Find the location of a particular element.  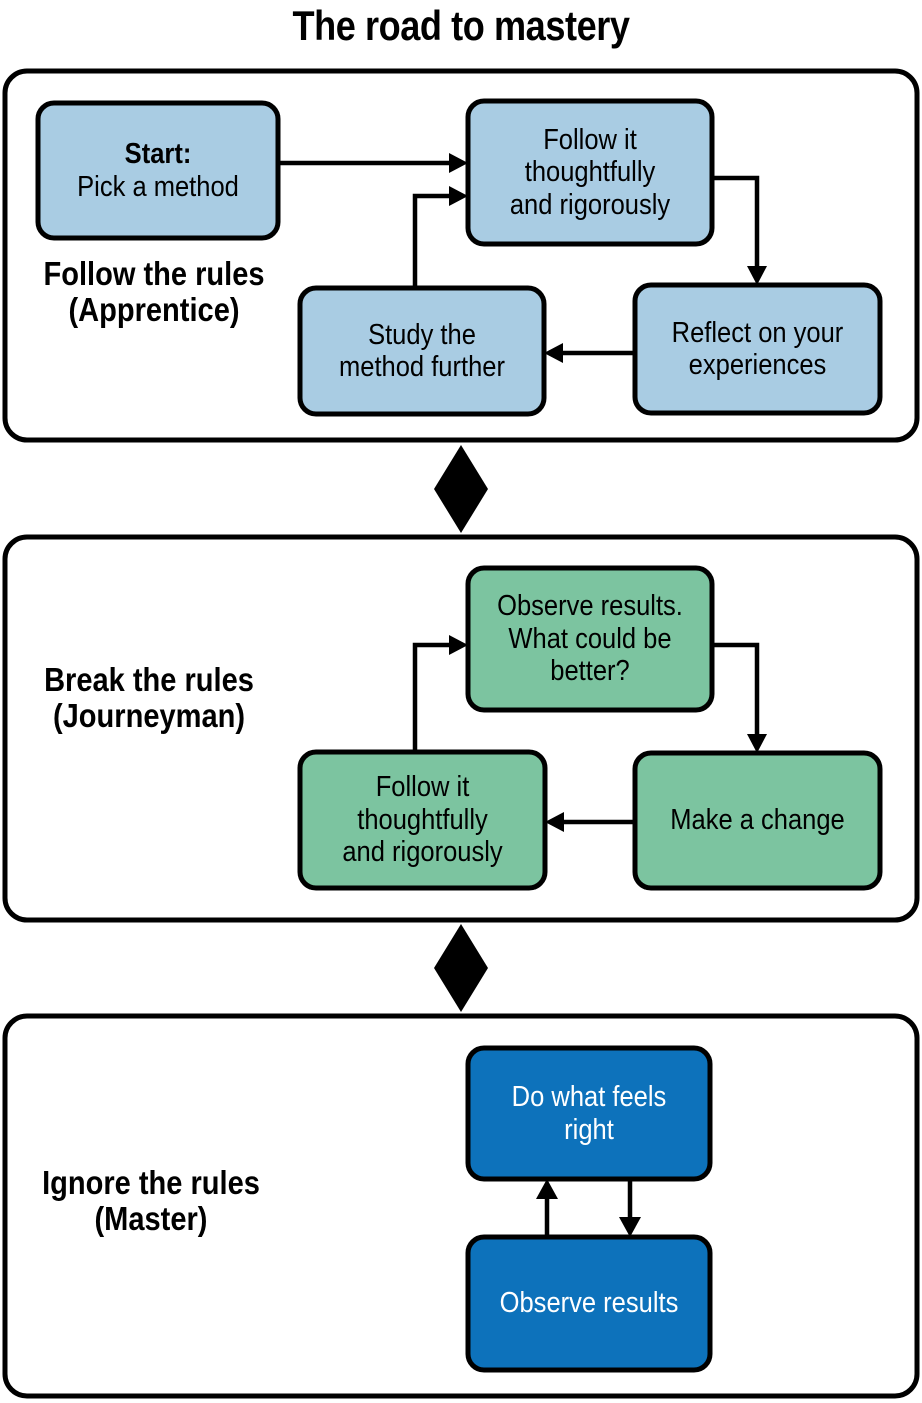

section-label-master-line2: (Master) is located at coordinates (151, 1218).